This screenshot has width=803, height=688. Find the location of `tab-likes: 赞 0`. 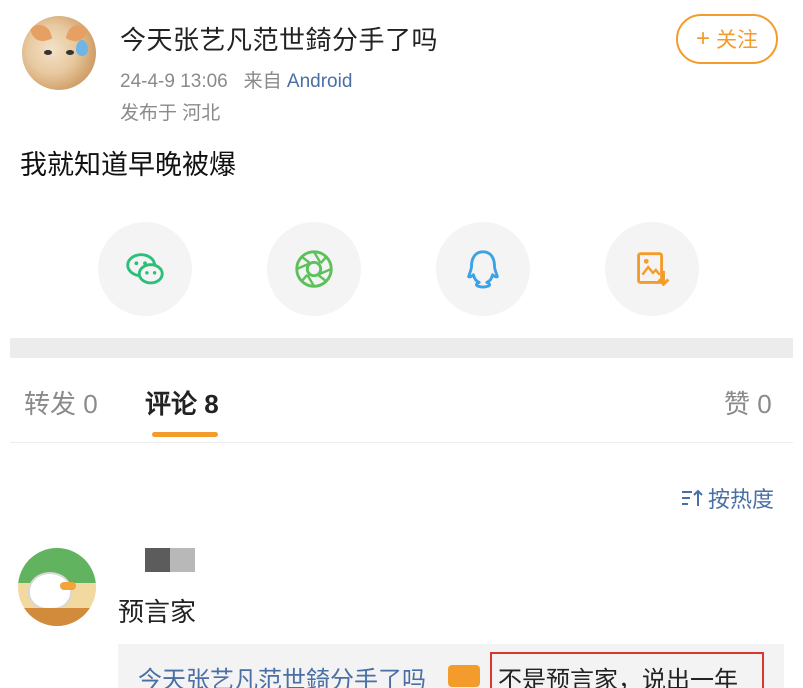

tab-likes: 赞 0 is located at coordinates (748, 402).